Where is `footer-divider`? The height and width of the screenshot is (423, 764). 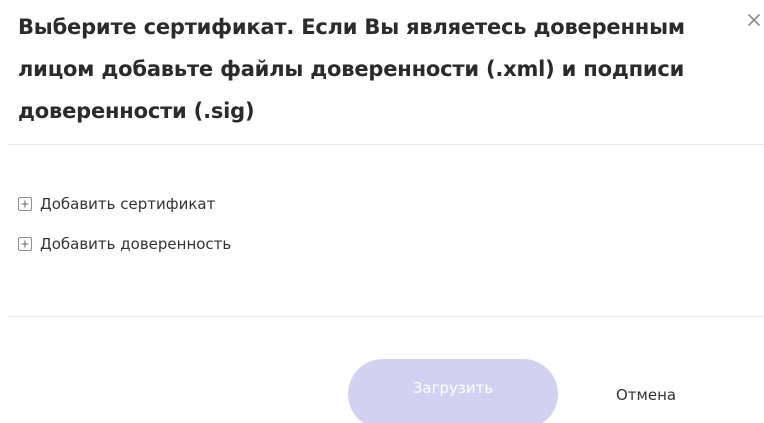
footer-divider is located at coordinates (386, 316).